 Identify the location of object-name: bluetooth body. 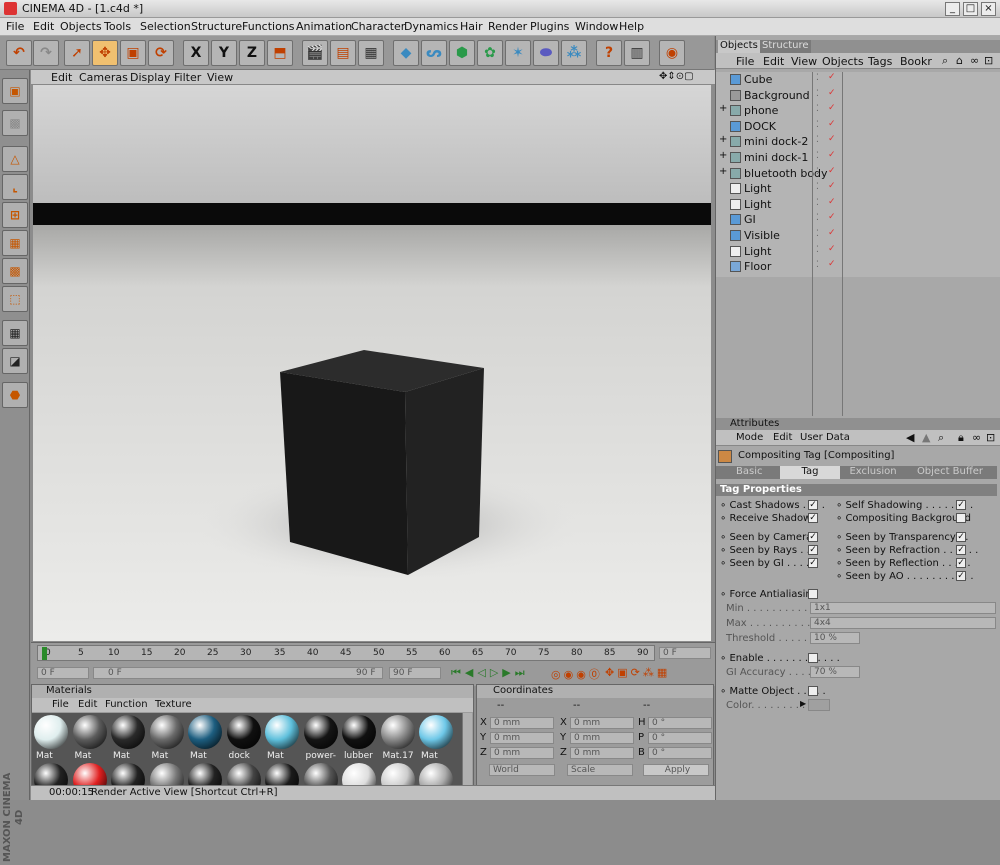
(786, 173).